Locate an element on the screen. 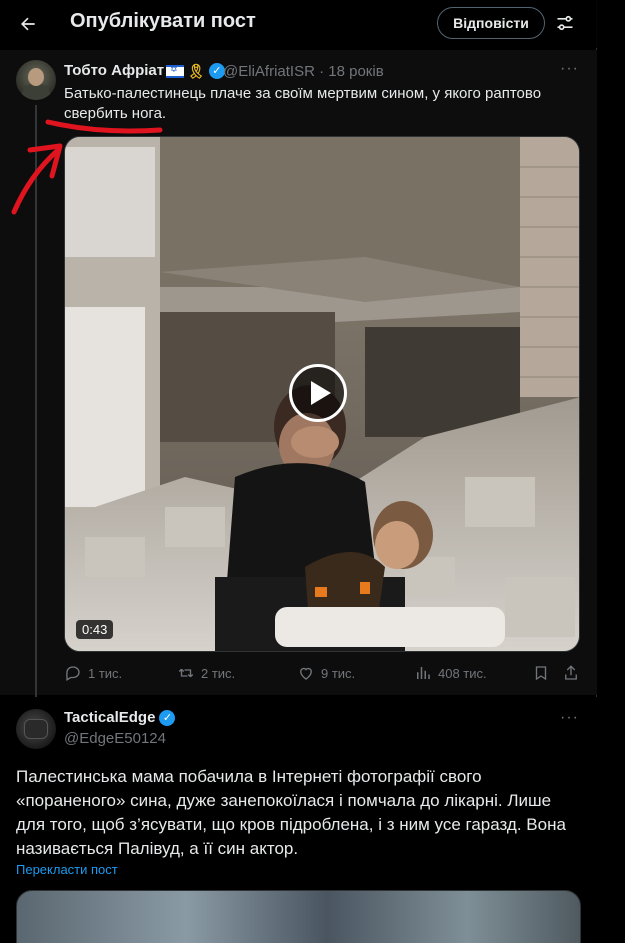 Image resolution: width=625 pixels, height=943 pixels. bookmark-action is located at coordinates (541, 673).